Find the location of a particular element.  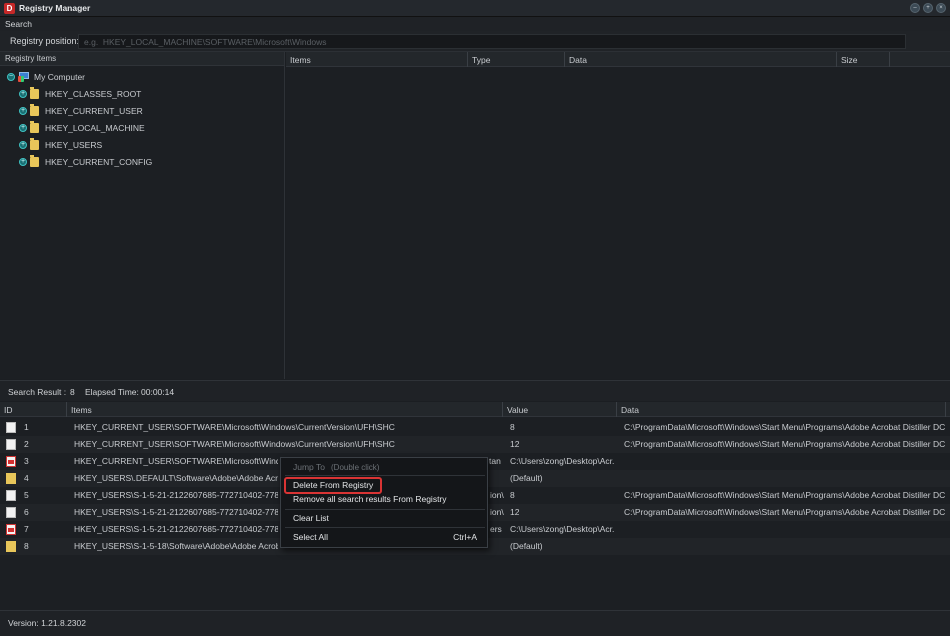

jump-to-hint: (Double click) is located at coordinates (355, 467).